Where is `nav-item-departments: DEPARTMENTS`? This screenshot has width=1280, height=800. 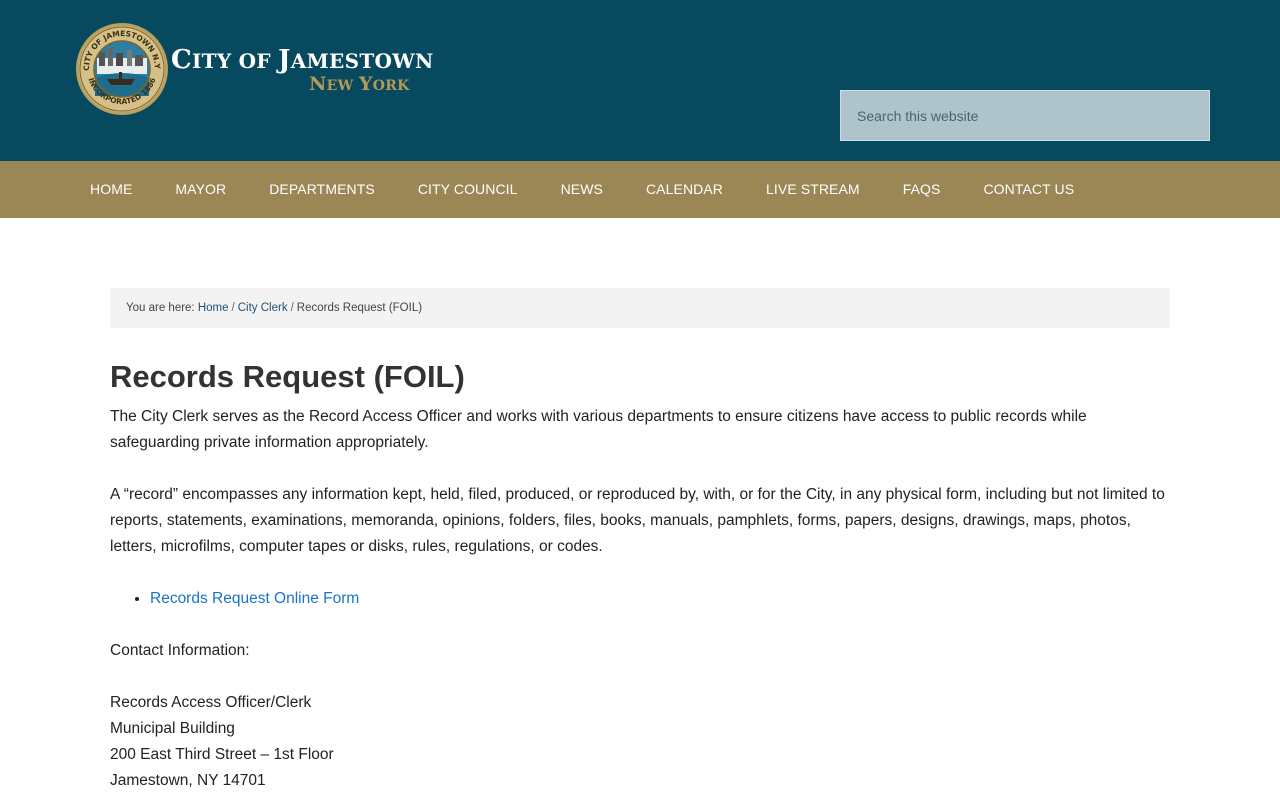
nav-item-departments: DEPARTMENTS is located at coordinates (322, 190).